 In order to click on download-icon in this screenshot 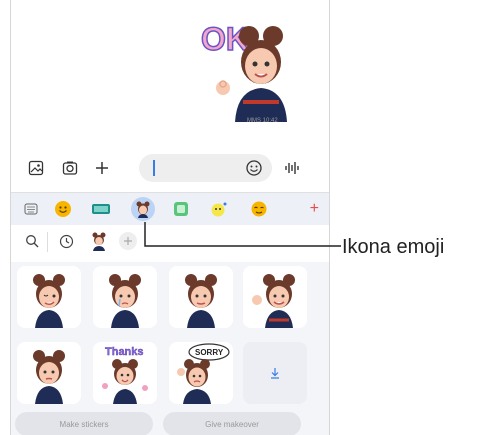, I will do `click(275, 373)`.